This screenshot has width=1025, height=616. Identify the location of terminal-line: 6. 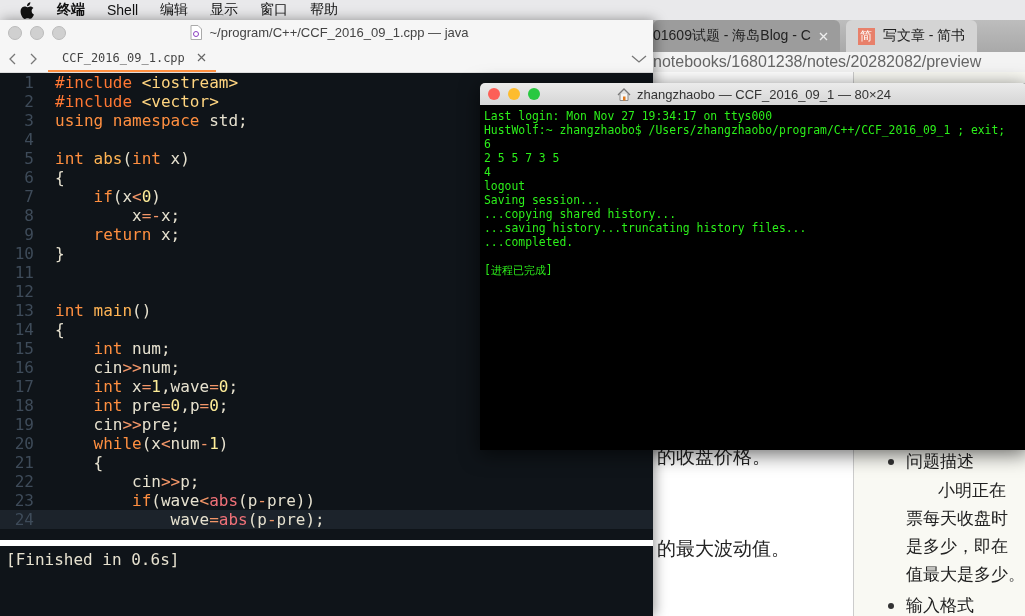
(488, 144).